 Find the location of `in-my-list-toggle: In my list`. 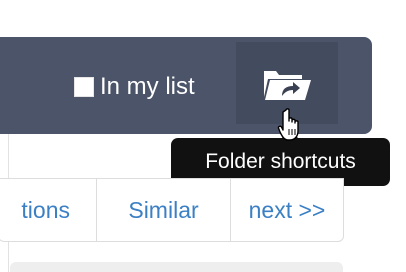

in-my-list-toggle: In my list is located at coordinates (134, 87).